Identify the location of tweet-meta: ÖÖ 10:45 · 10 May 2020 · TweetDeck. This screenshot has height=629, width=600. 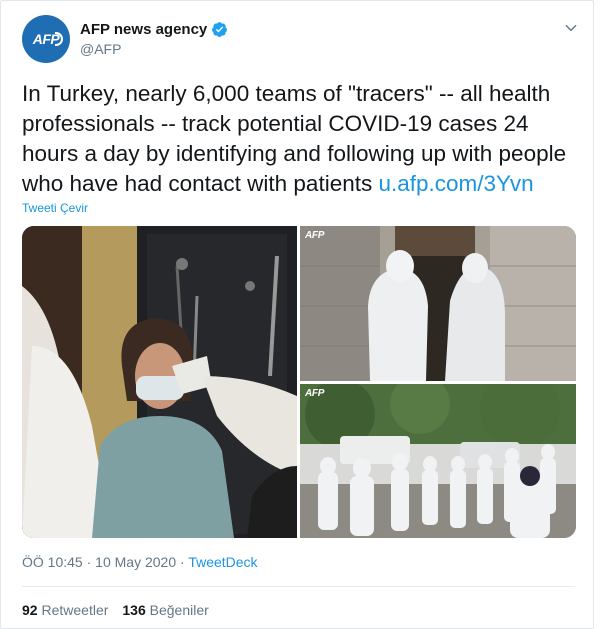
(140, 562).